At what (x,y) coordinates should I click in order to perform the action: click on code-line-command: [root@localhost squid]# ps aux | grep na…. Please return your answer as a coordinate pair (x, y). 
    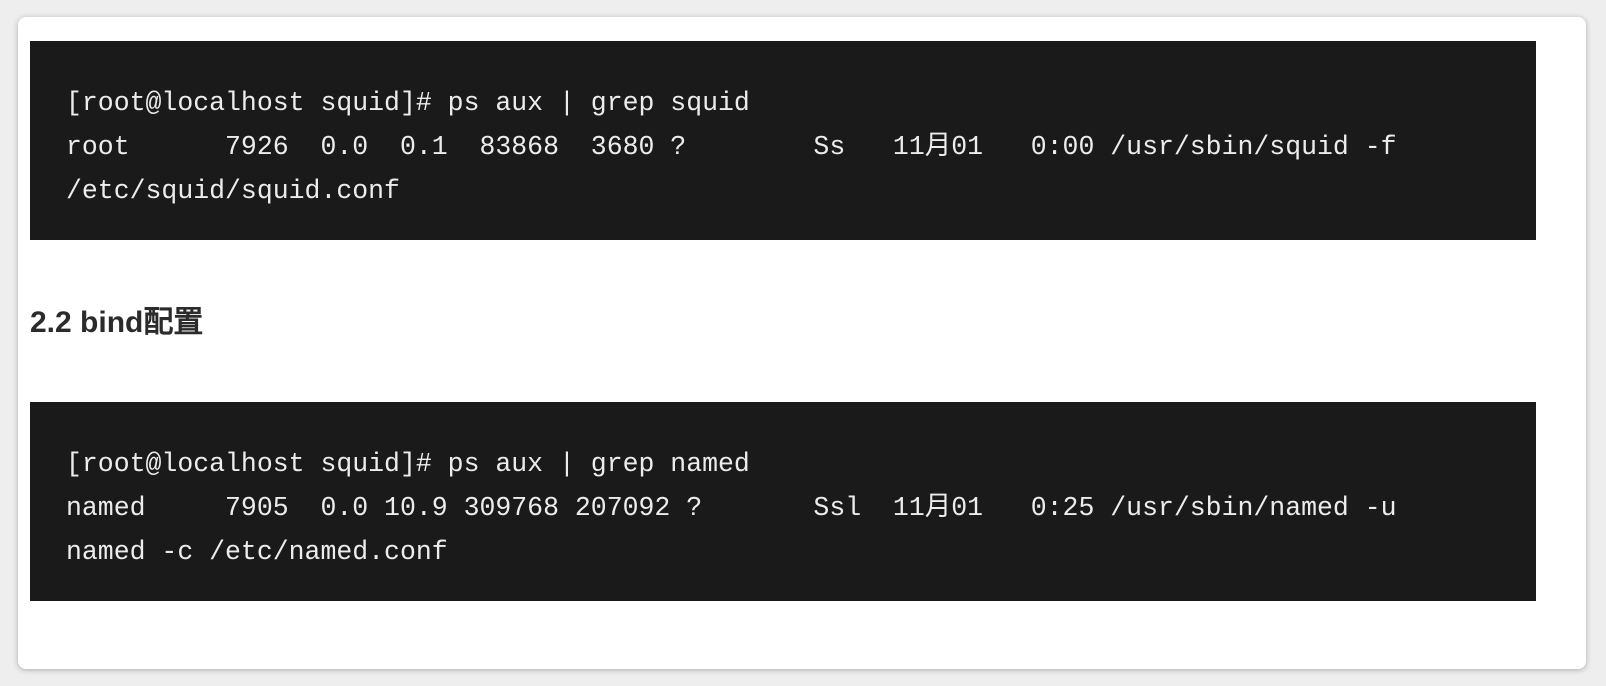
    Looking at the image, I should click on (408, 464).